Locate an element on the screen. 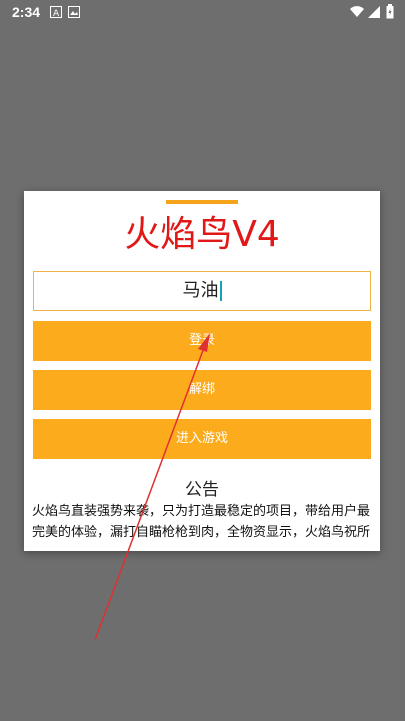 This screenshot has width=405, height=721. arrow-line is located at coordinates (150, 492).